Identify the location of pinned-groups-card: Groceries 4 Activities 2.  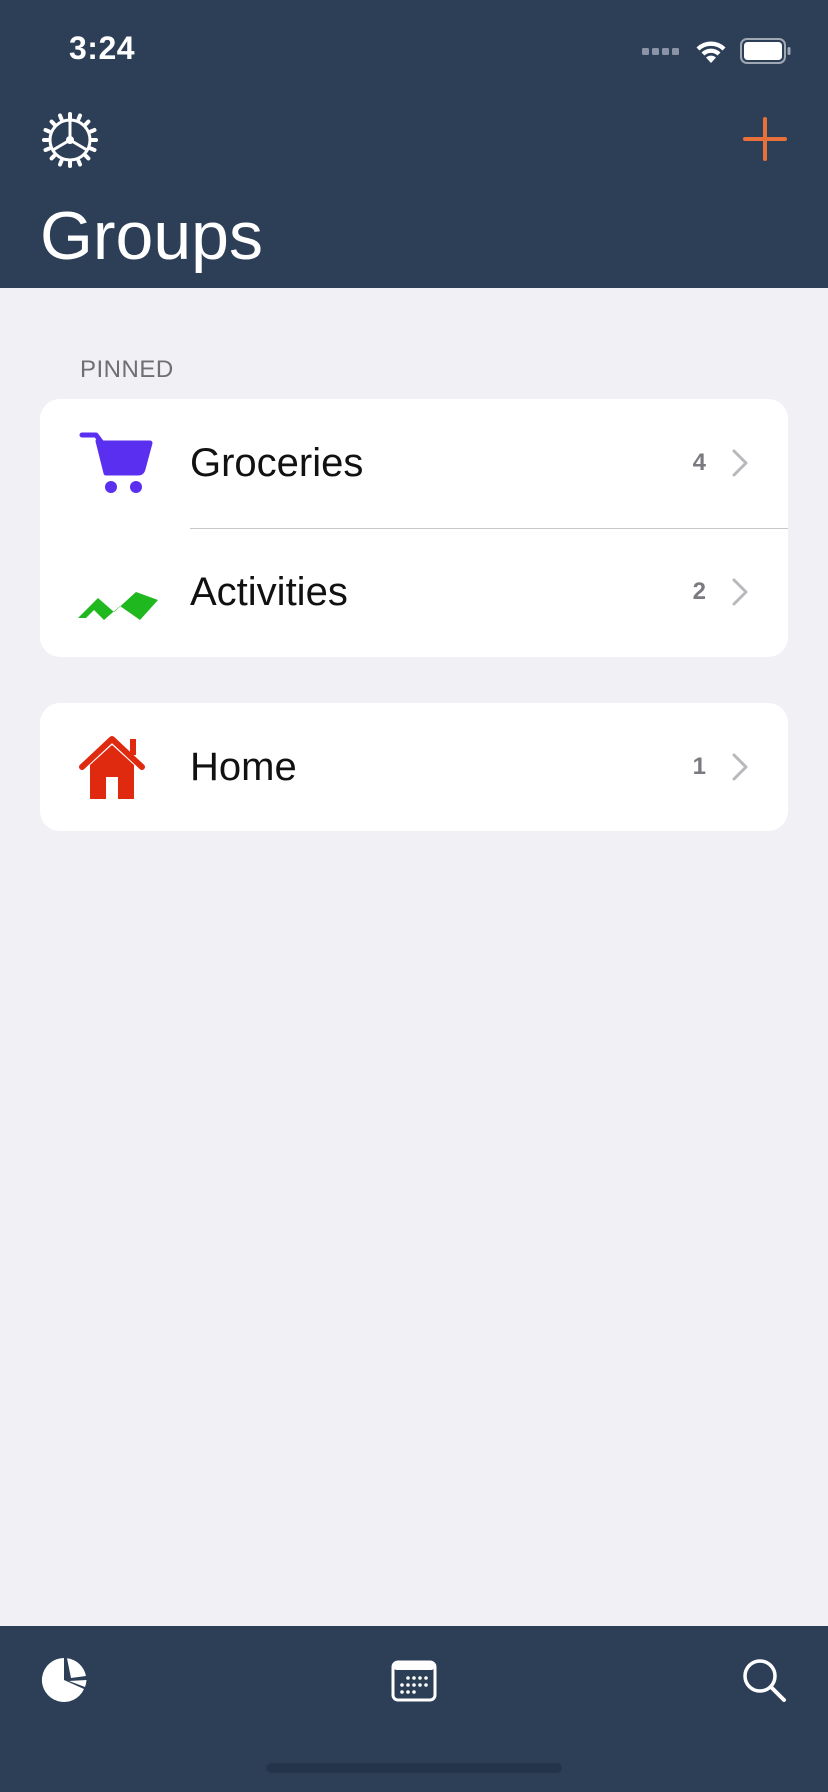
(414, 528).